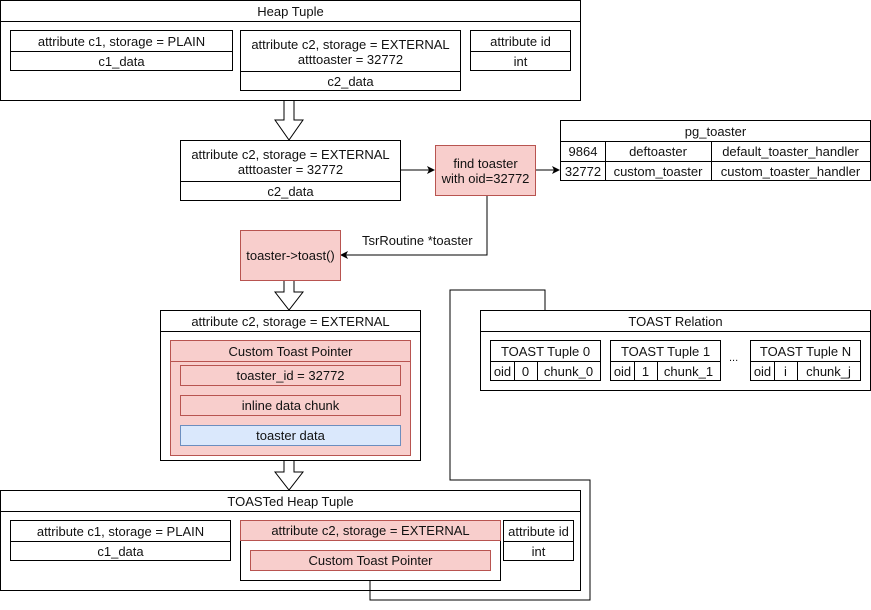 Image resolution: width=871 pixels, height=610 pixels. I want to click on toasted-attr-c1: attribute c1, storage = PLAIN c1_data, so click(120, 540).